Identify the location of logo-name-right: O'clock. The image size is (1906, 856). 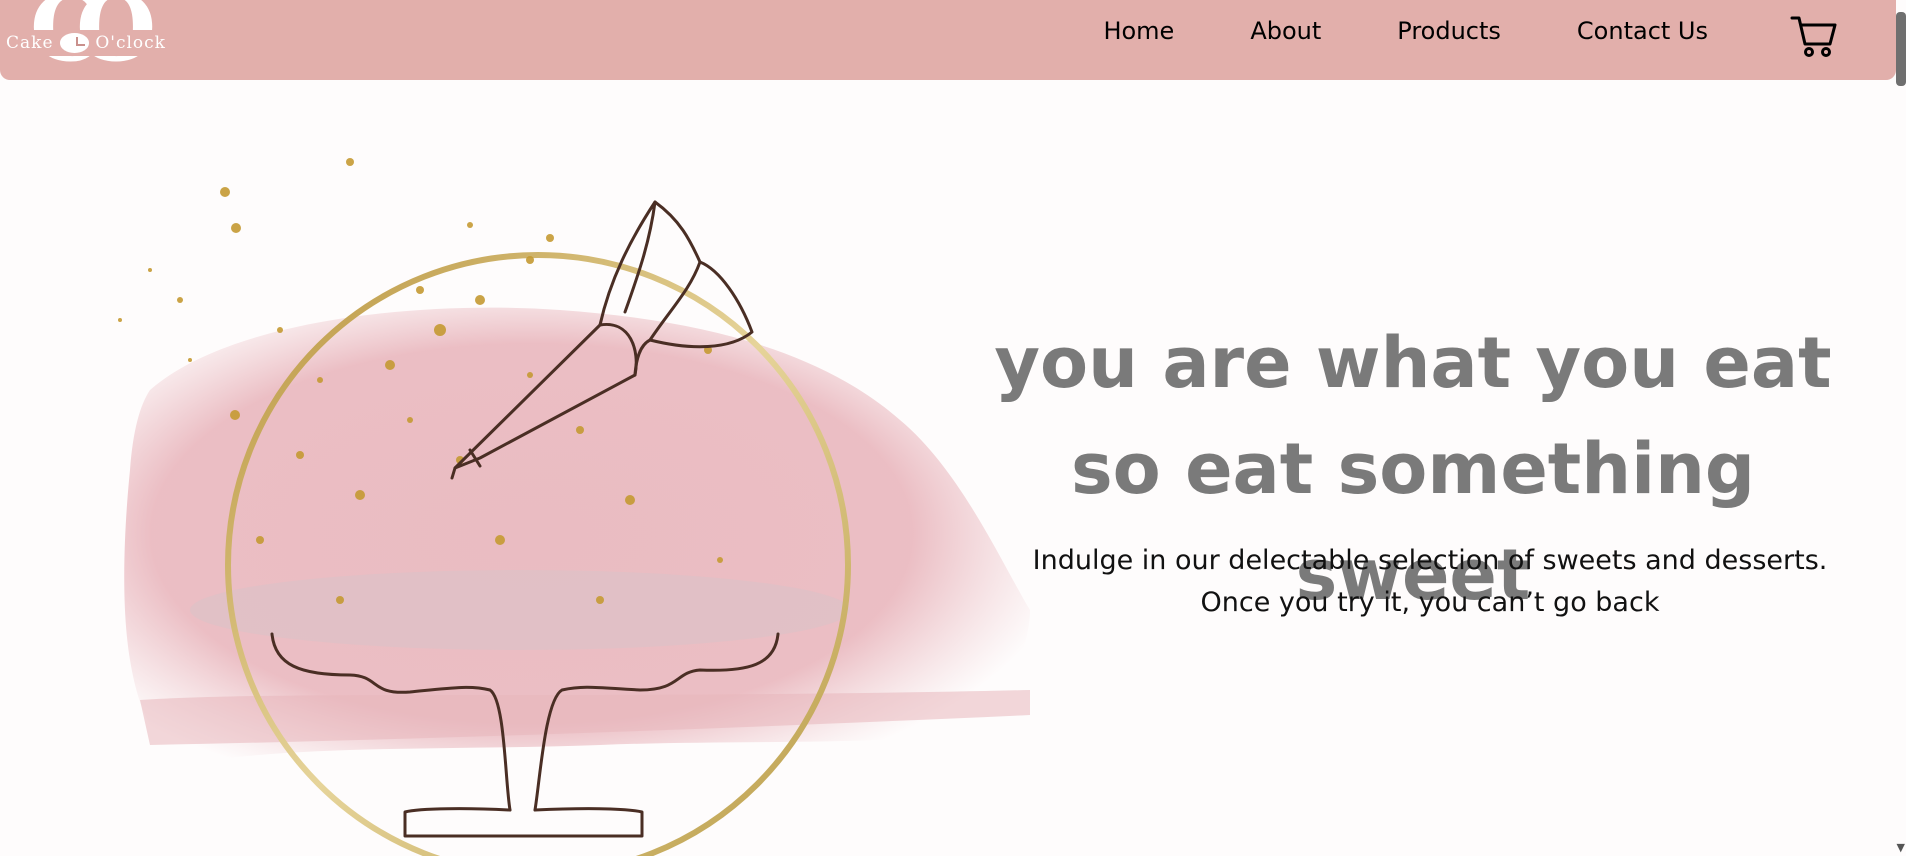
(130, 43).